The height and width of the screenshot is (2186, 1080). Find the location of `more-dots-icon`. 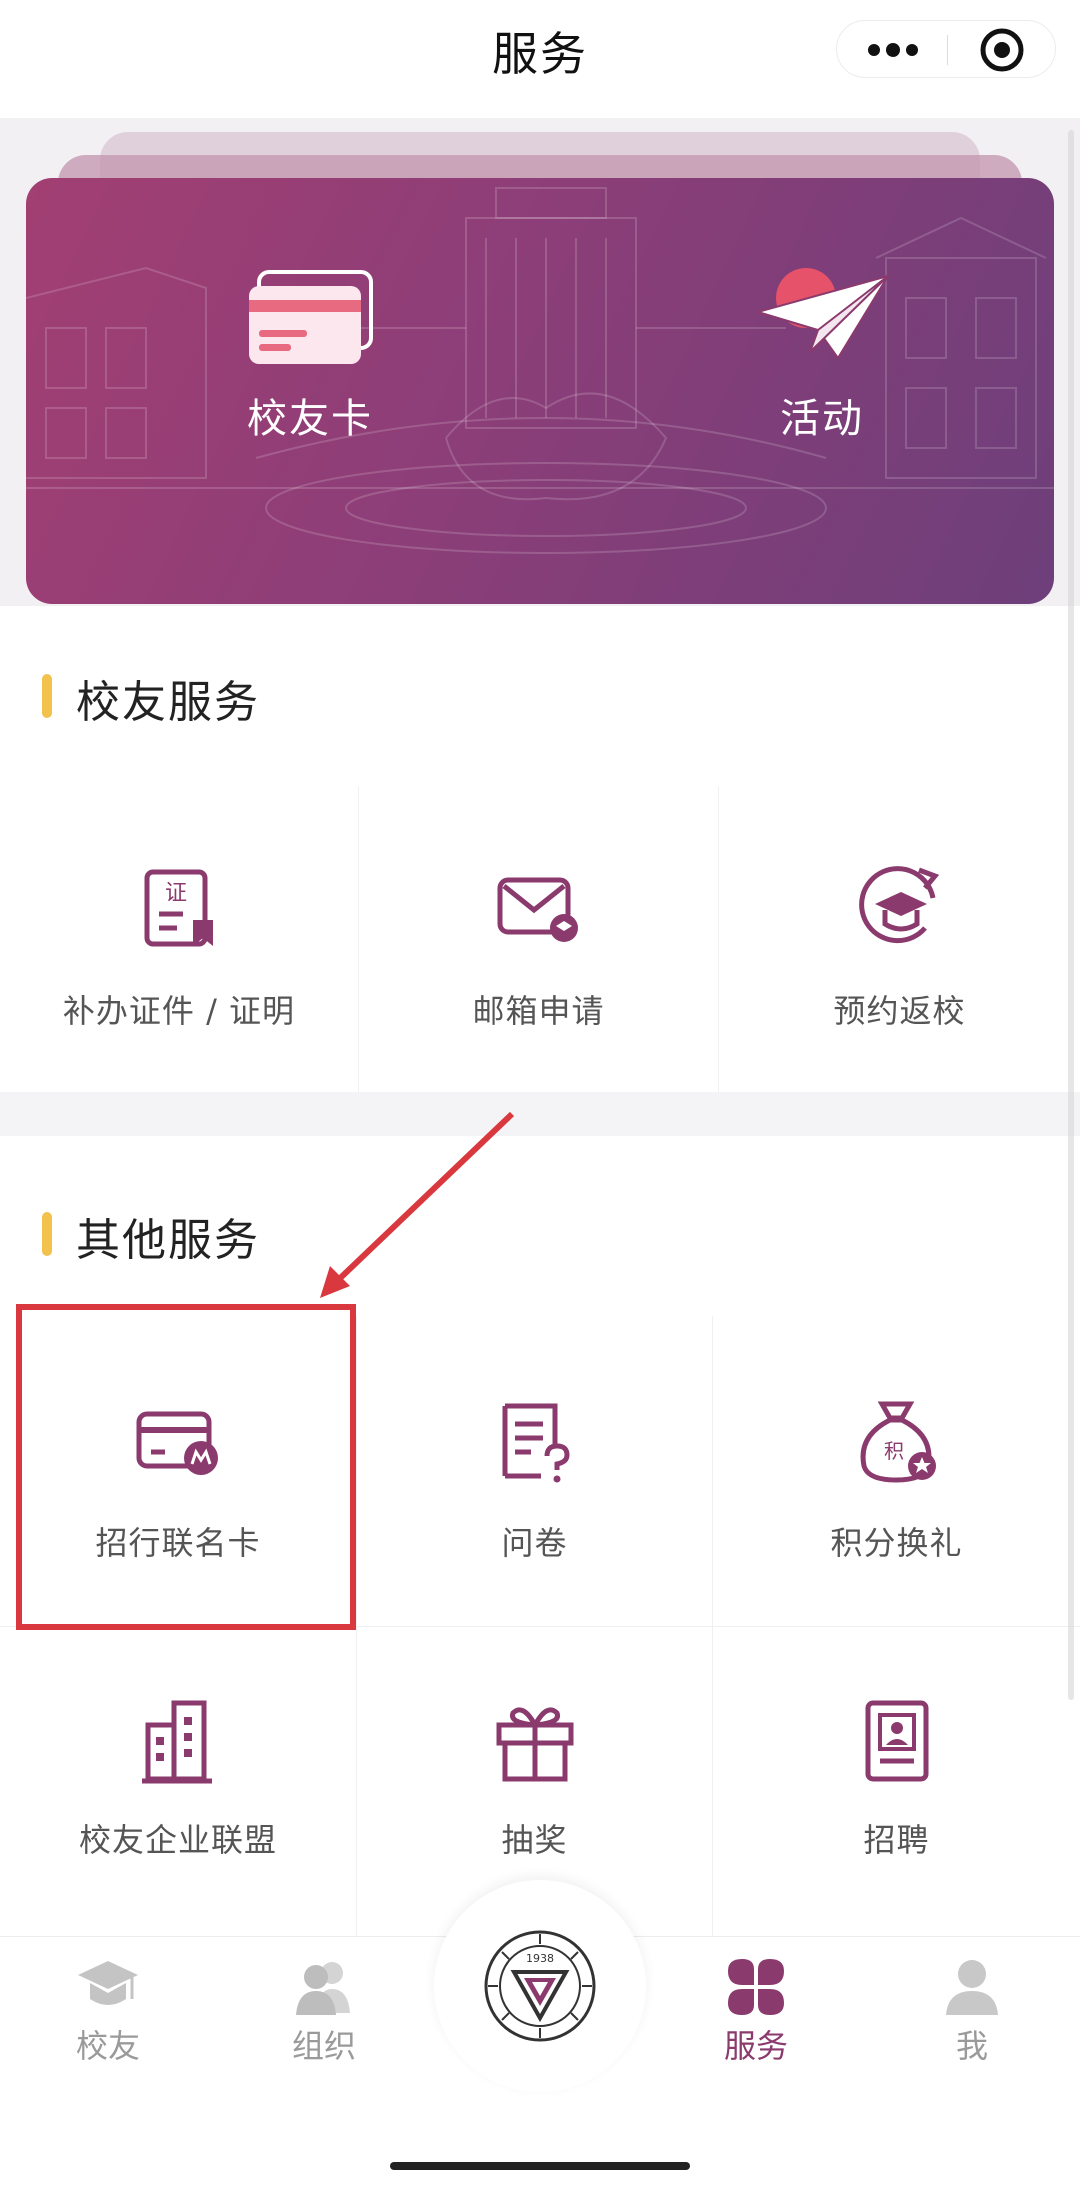

more-dots-icon is located at coordinates (893, 50).